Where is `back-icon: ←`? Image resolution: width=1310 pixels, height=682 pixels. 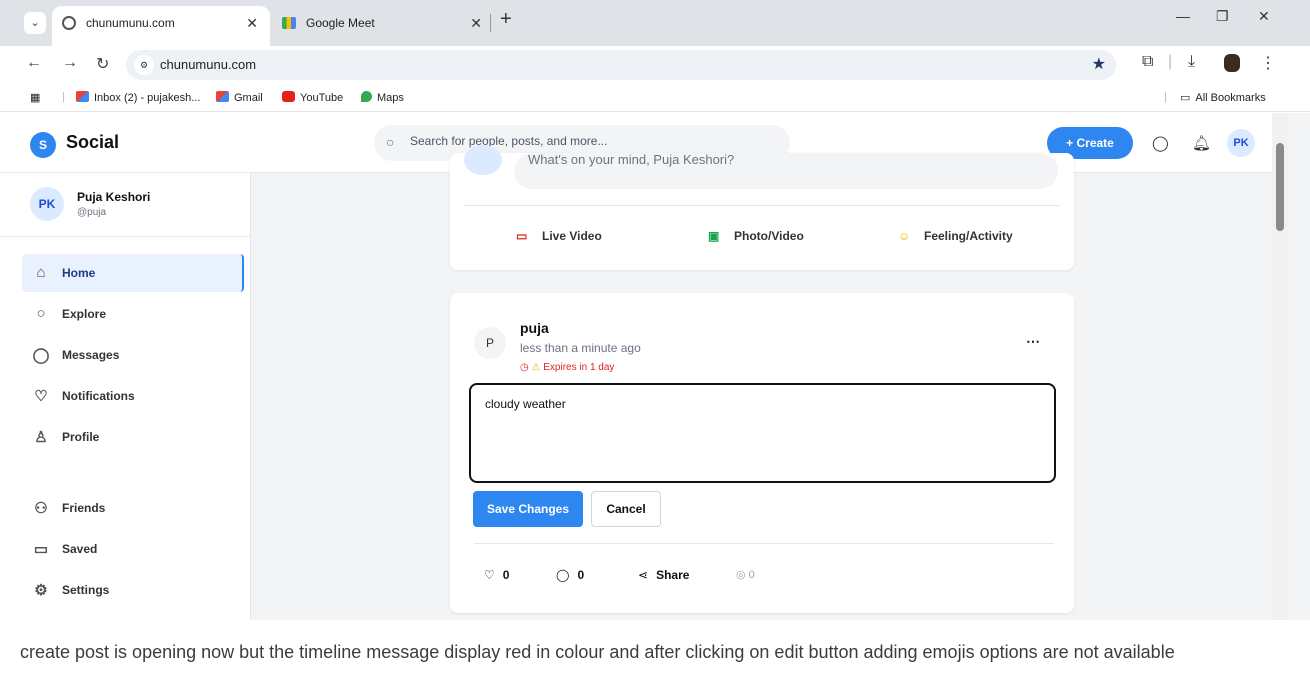 back-icon: ← is located at coordinates (34, 63).